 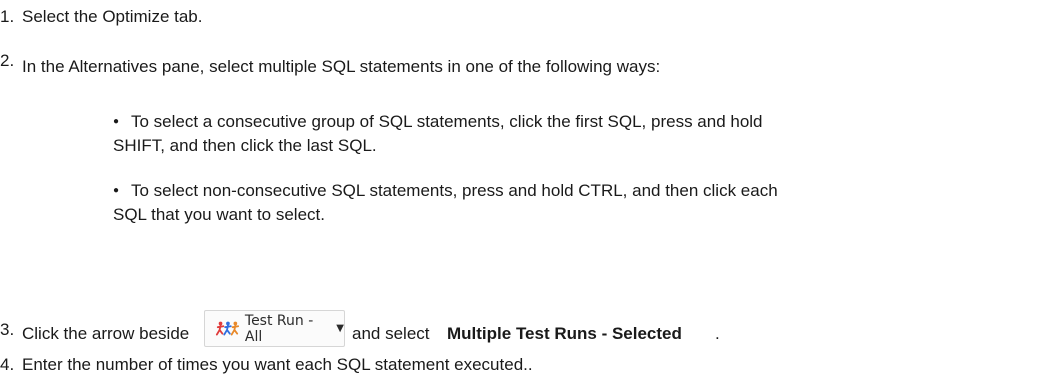 I want to click on step-number: 4., so click(x=7, y=364).